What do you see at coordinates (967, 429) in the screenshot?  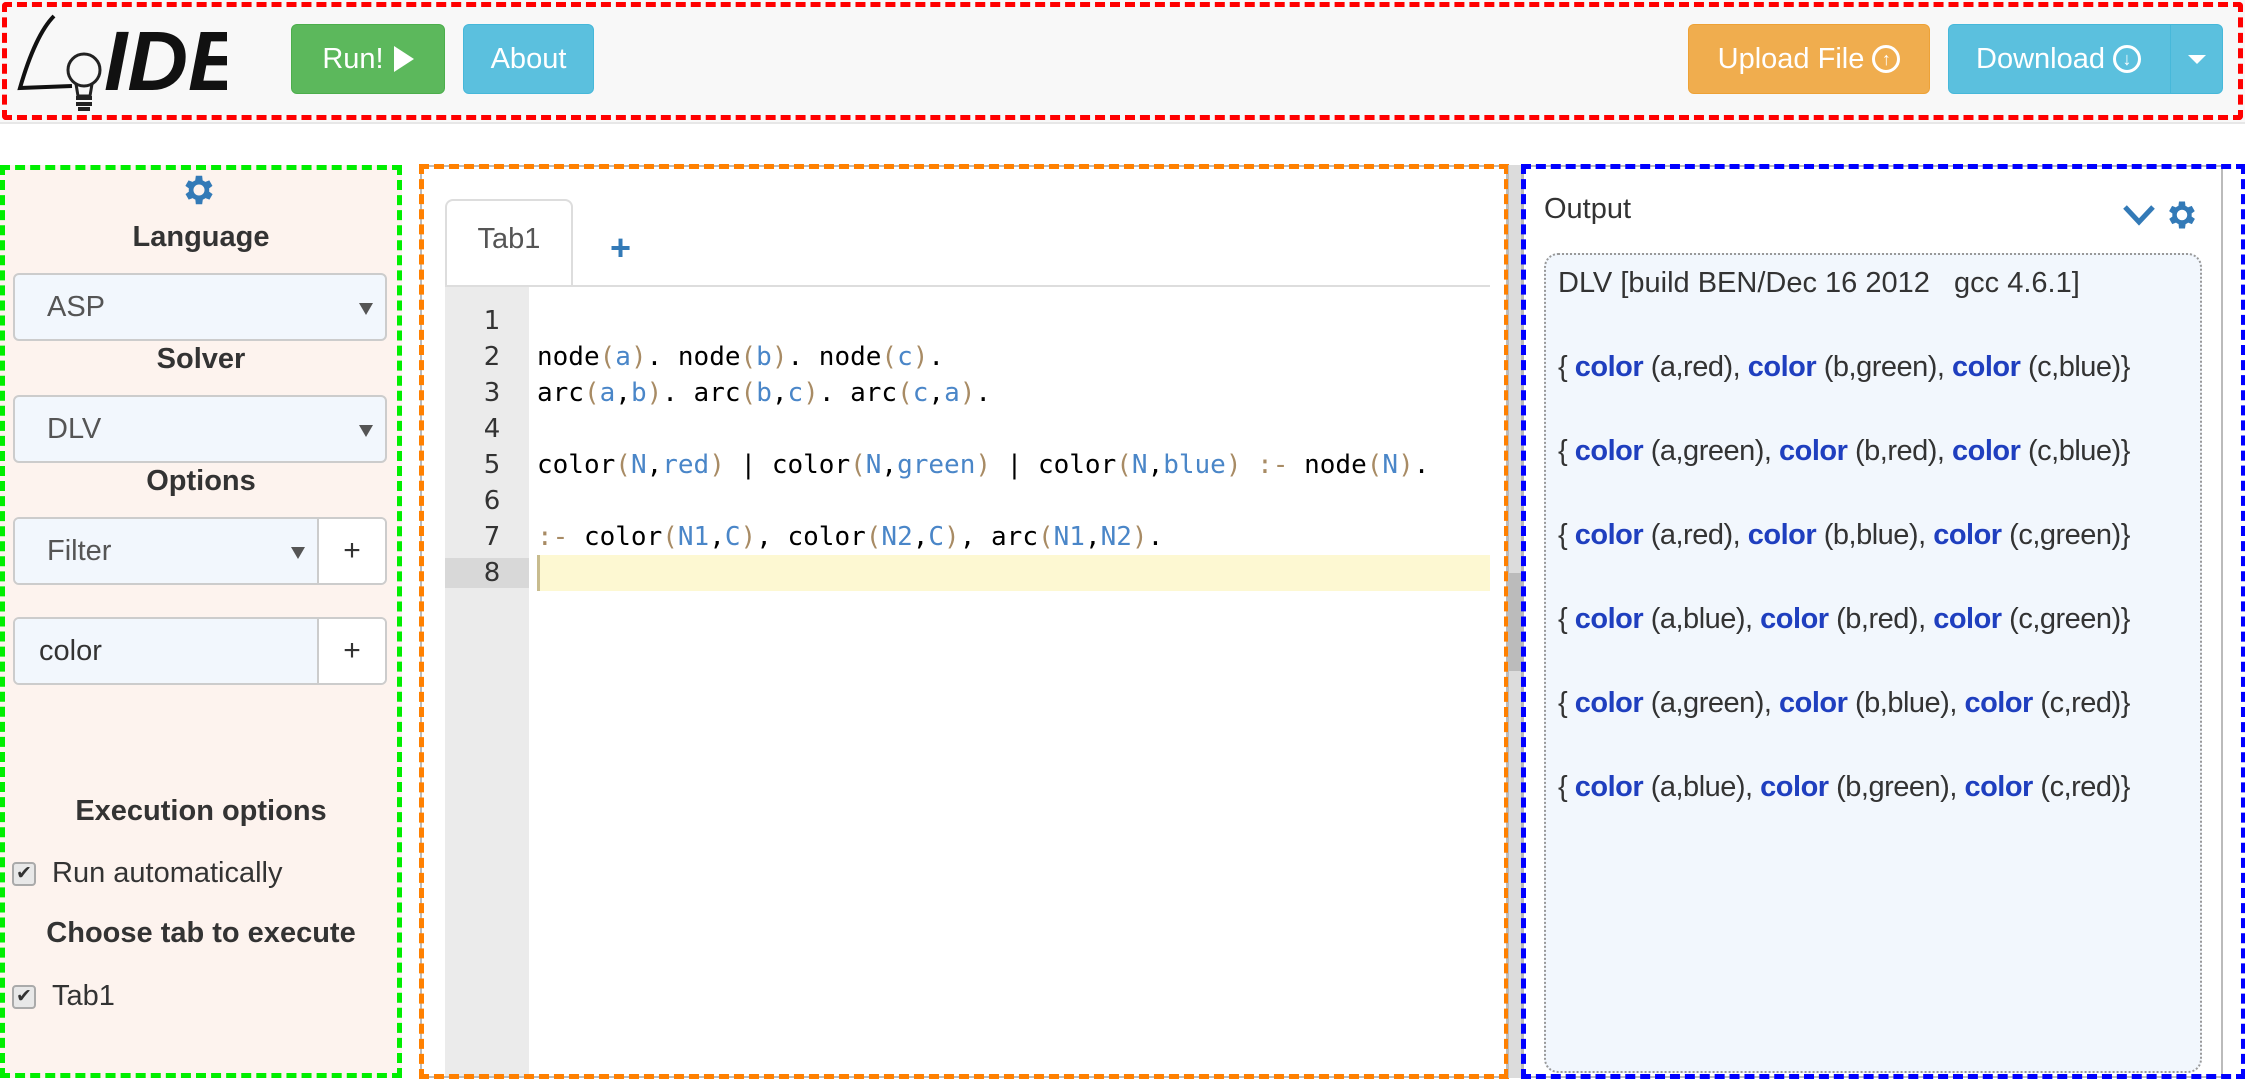 I see `code-line: 4` at bounding box center [967, 429].